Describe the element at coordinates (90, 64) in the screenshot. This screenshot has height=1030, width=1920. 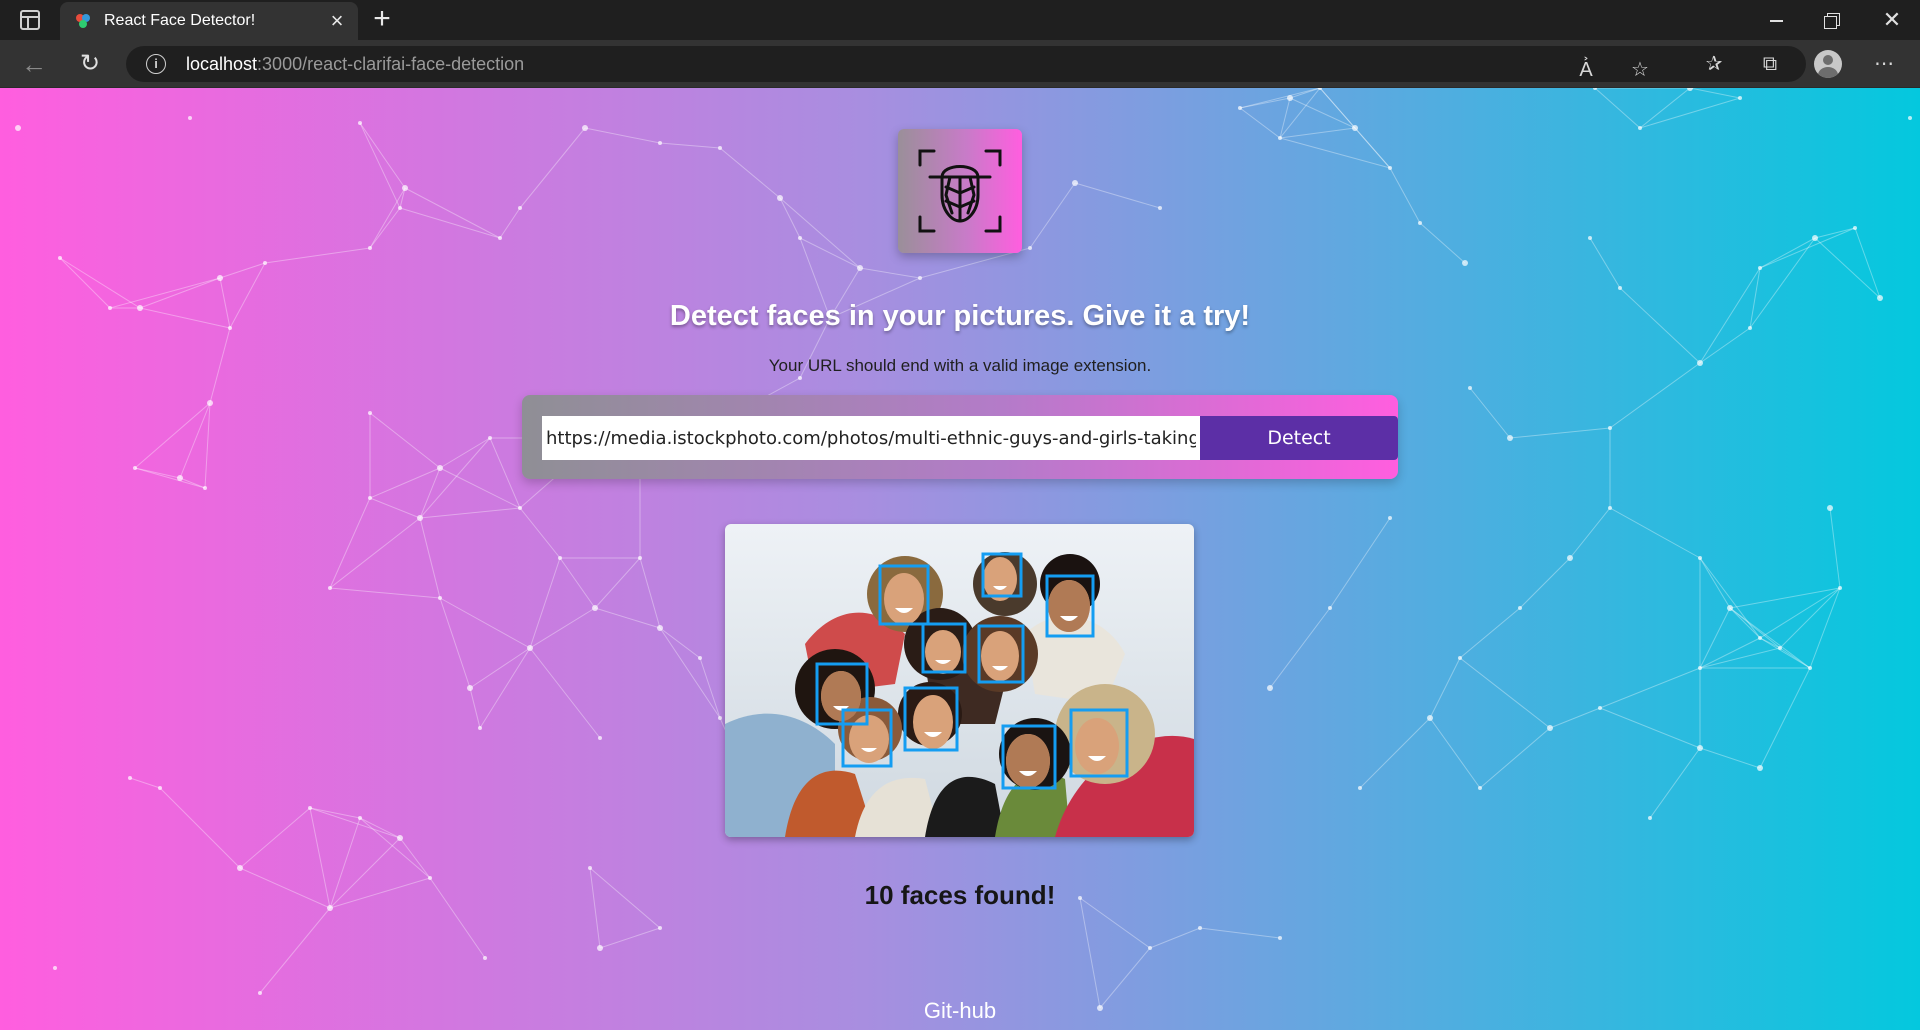
I see `reload-icon: ↻` at that location.